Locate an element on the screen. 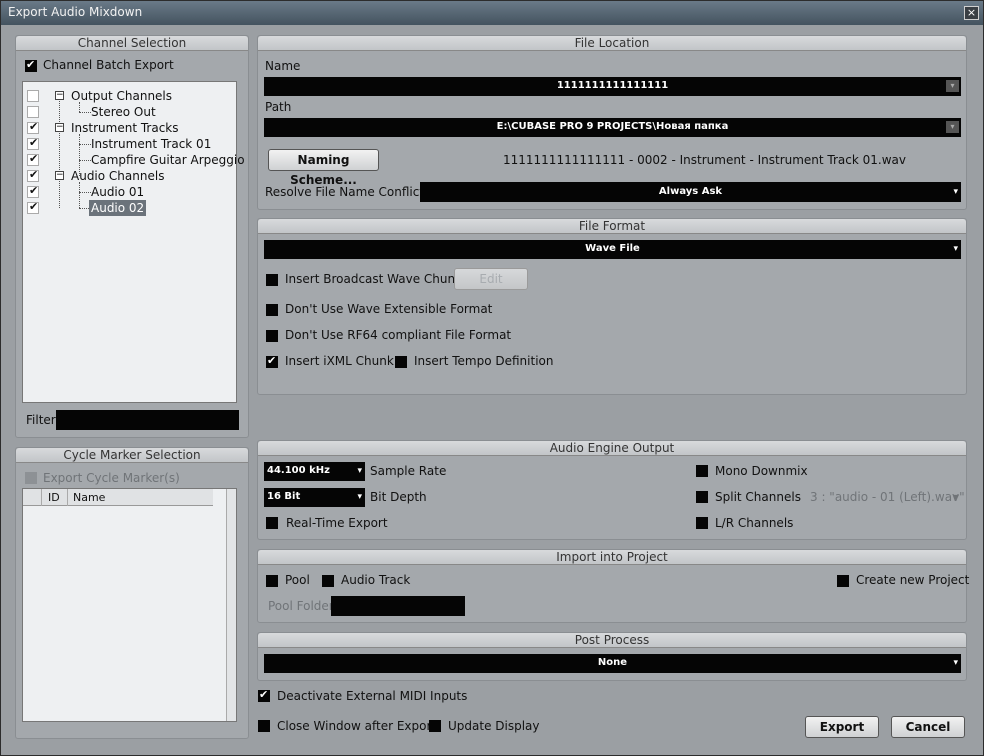  wave-extensible-checkbox is located at coordinates (272, 310).